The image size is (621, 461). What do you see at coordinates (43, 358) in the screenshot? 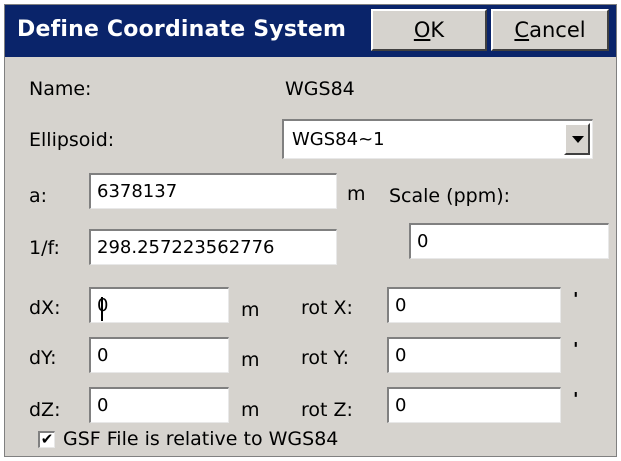
I see `dy-label: dY:` at bounding box center [43, 358].